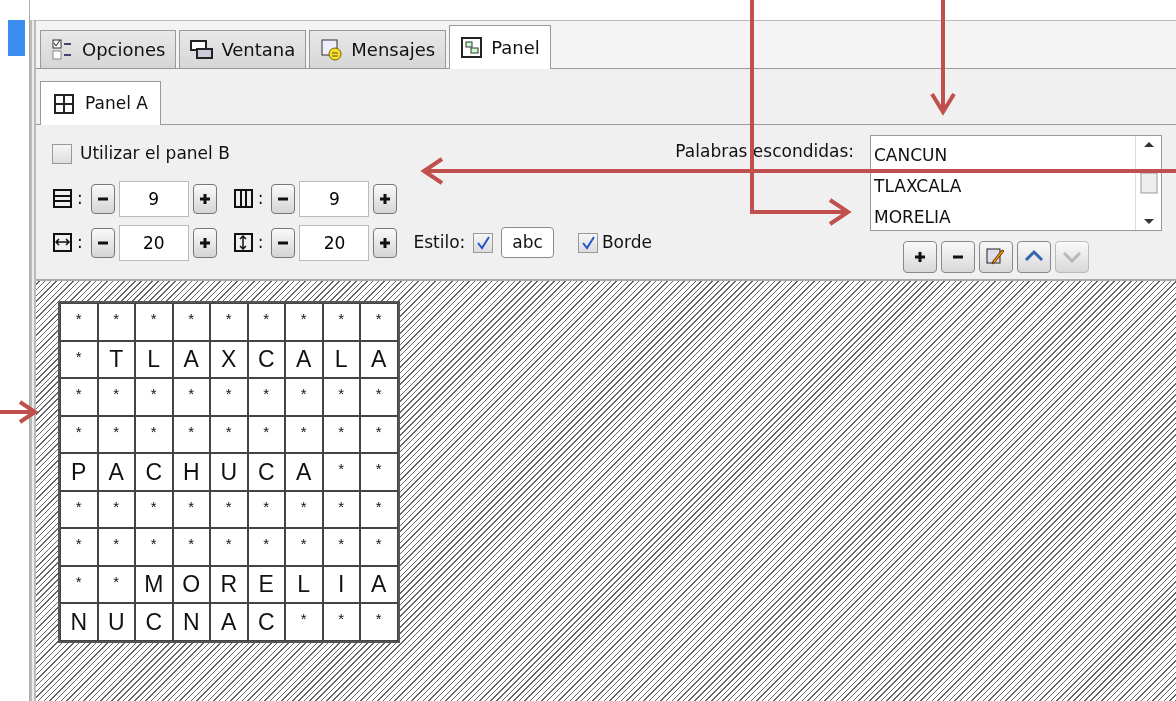 This screenshot has width=1176, height=701. What do you see at coordinates (332, 49) in the screenshot?
I see `message-note-icon` at bounding box center [332, 49].